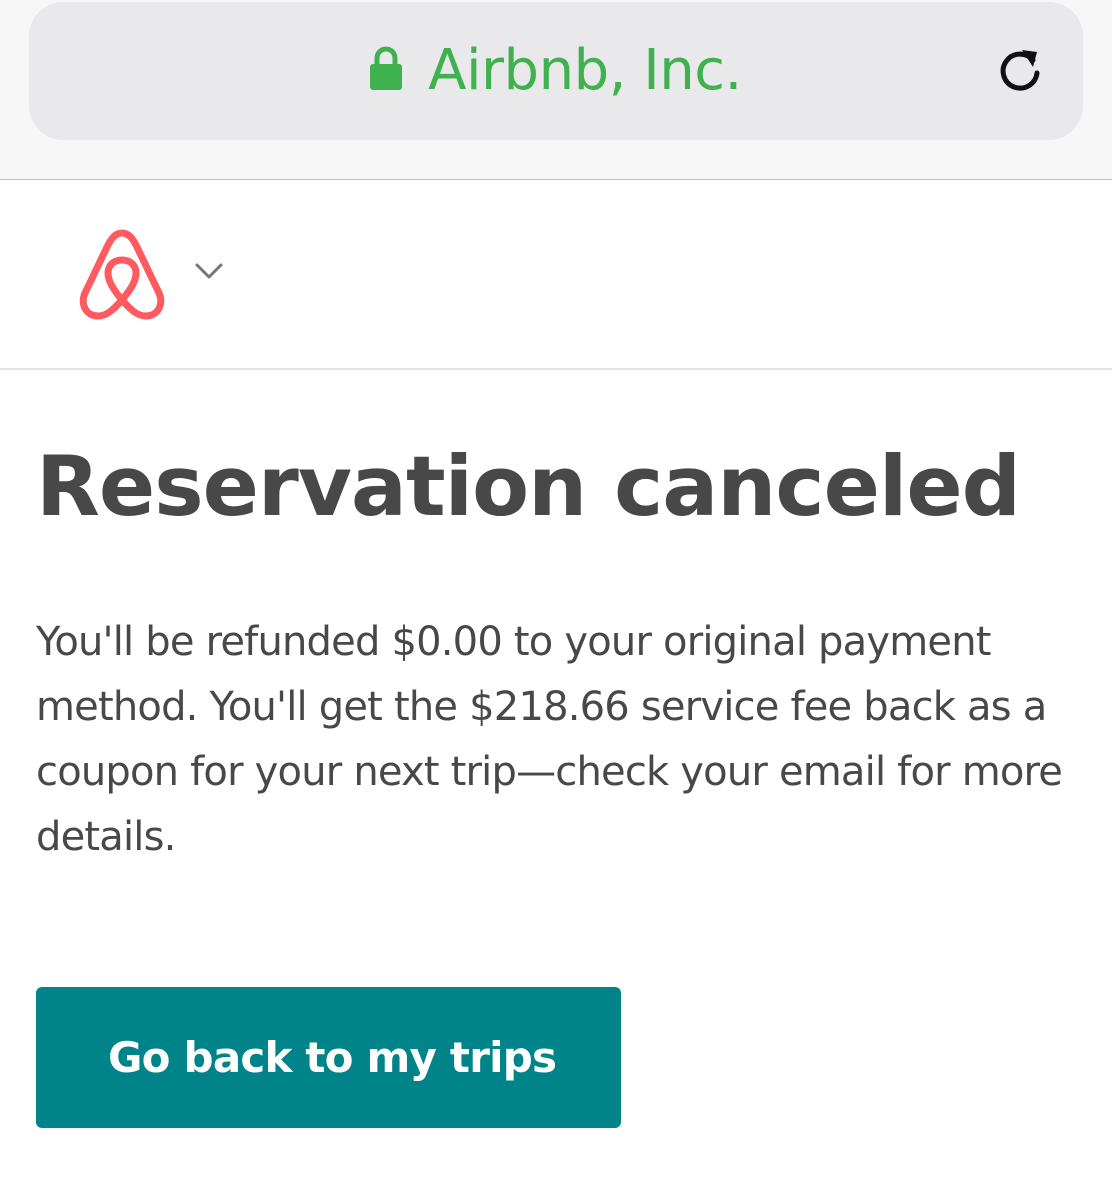 This screenshot has width=1112, height=1200. I want to click on page-title: Reservation canceled, so click(528, 486).